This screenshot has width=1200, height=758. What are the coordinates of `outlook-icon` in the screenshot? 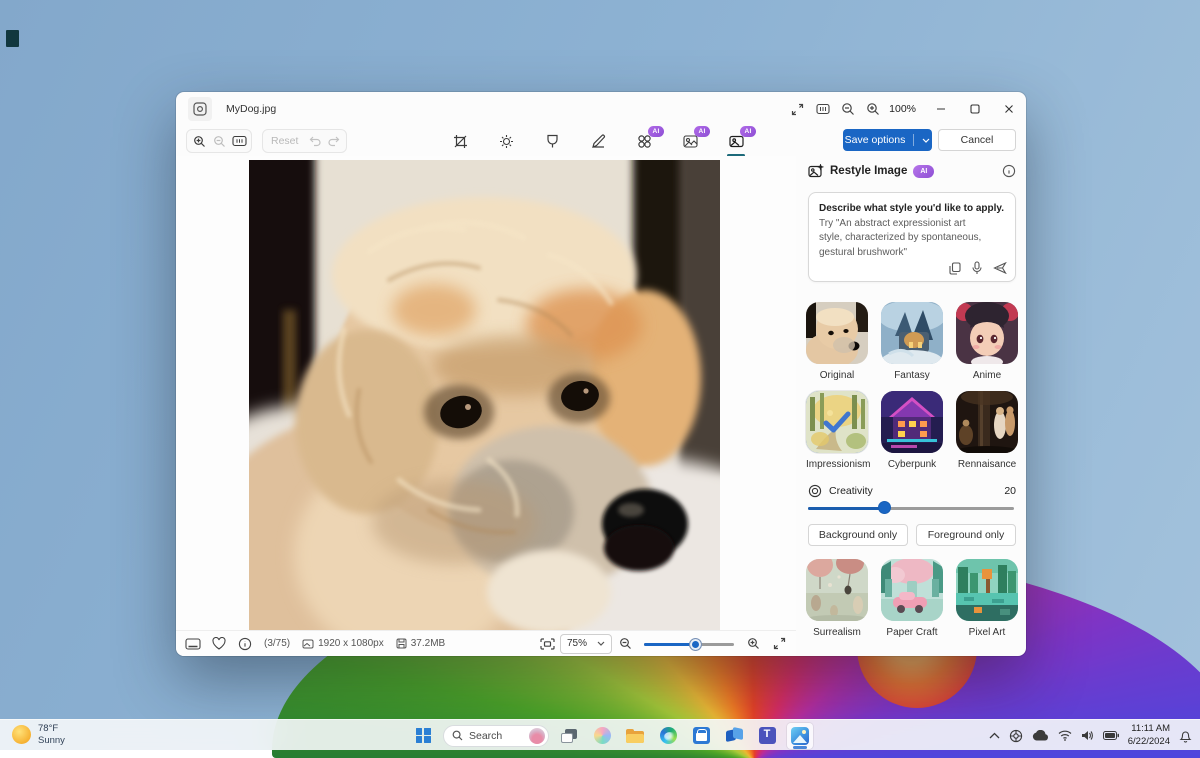 It's located at (734, 735).